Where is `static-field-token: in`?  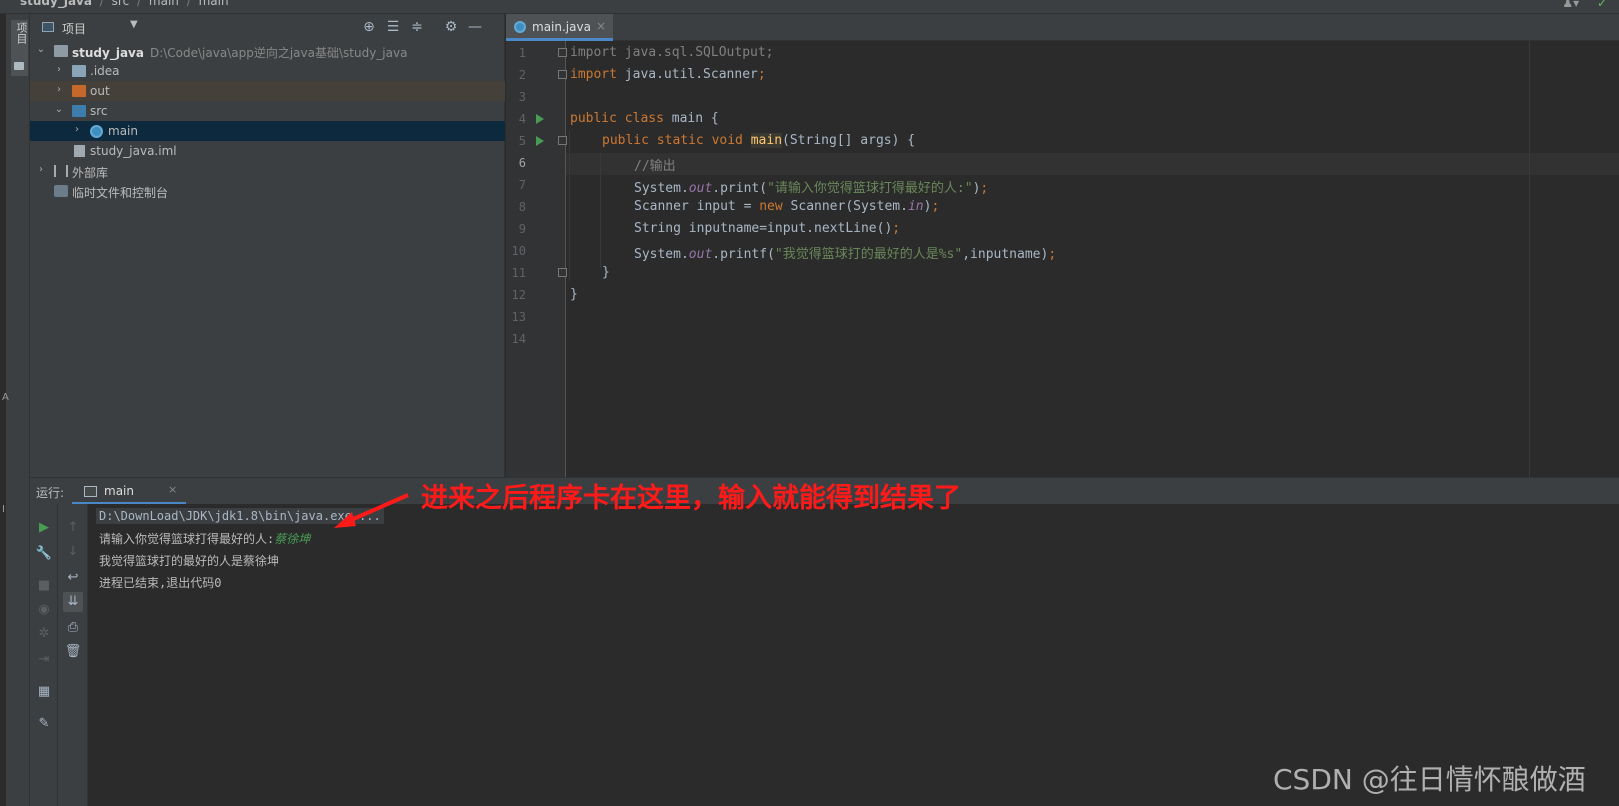 static-field-token: in is located at coordinates (915, 206).